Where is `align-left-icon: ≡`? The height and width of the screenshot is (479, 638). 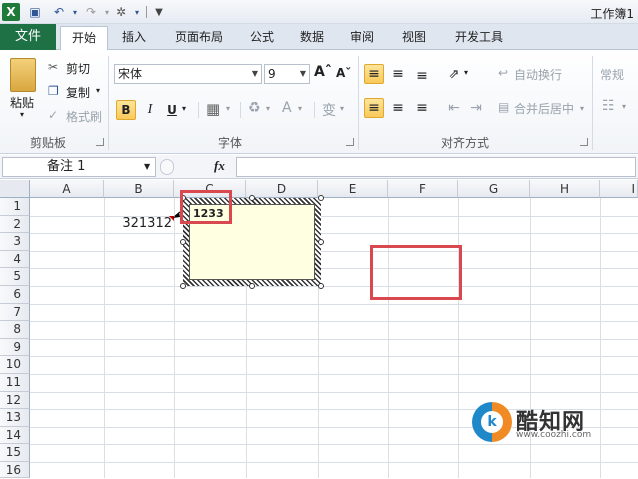 align-left-icon: ≡ is located at coordinates (374, 108).